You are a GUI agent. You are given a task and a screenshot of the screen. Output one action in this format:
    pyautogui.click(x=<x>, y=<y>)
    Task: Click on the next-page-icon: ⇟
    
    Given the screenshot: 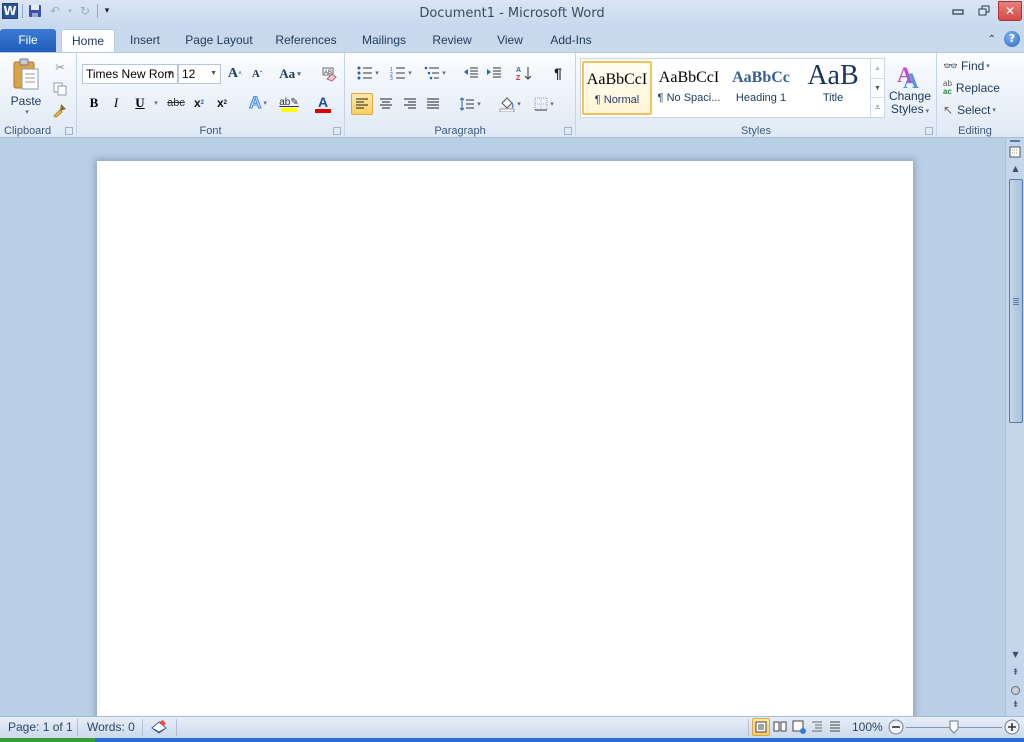 What is the action you would take?
    pyautogui.click(x=1015, y=707)
    